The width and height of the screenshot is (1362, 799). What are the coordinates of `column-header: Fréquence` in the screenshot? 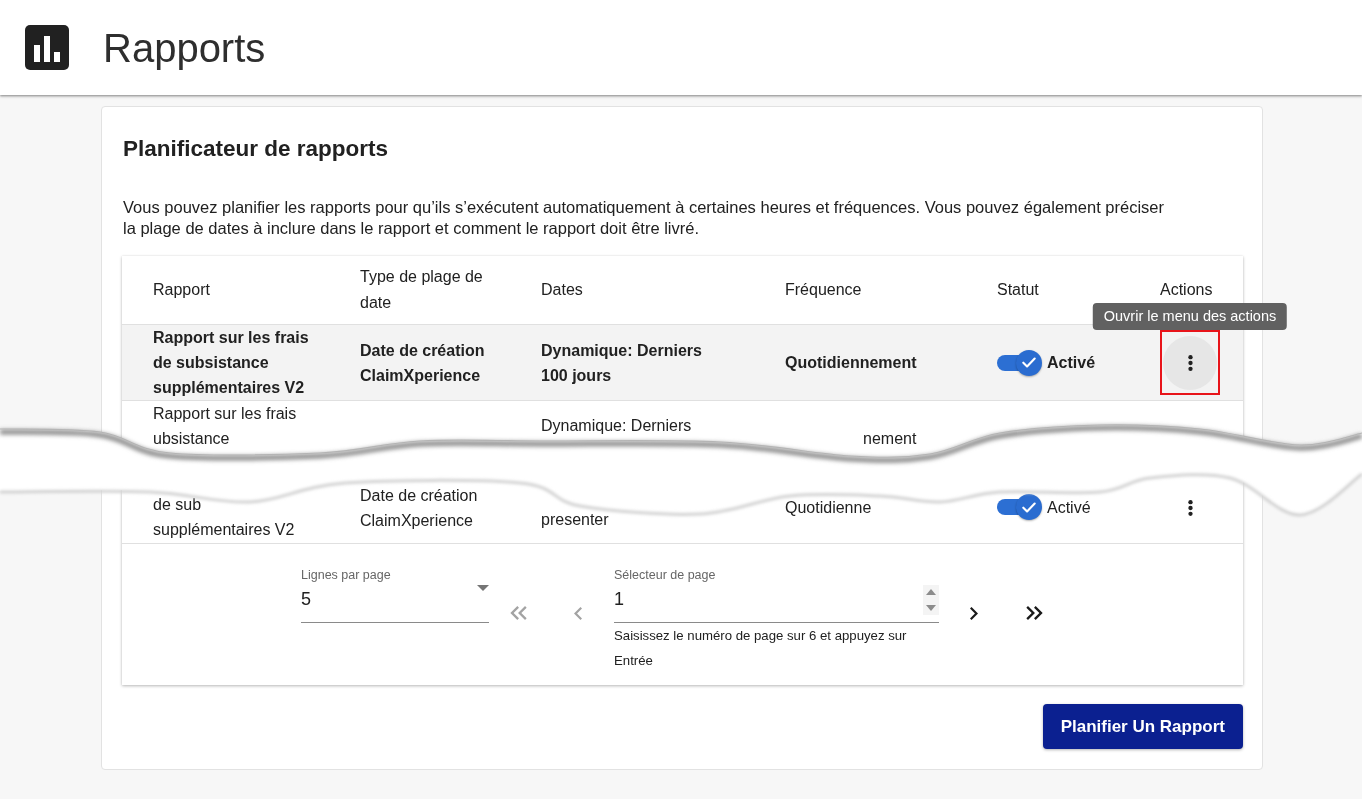 It's located at (823, 290).